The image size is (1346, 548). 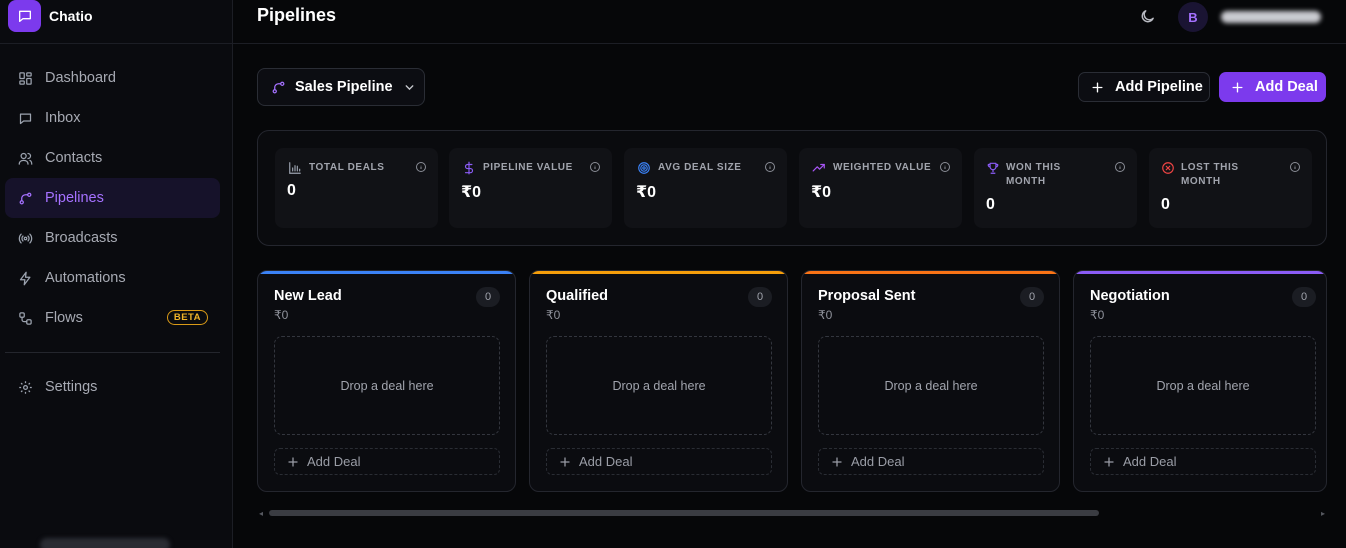 I want to click on topbar: Pipelines B, so click(x=789, y=22).